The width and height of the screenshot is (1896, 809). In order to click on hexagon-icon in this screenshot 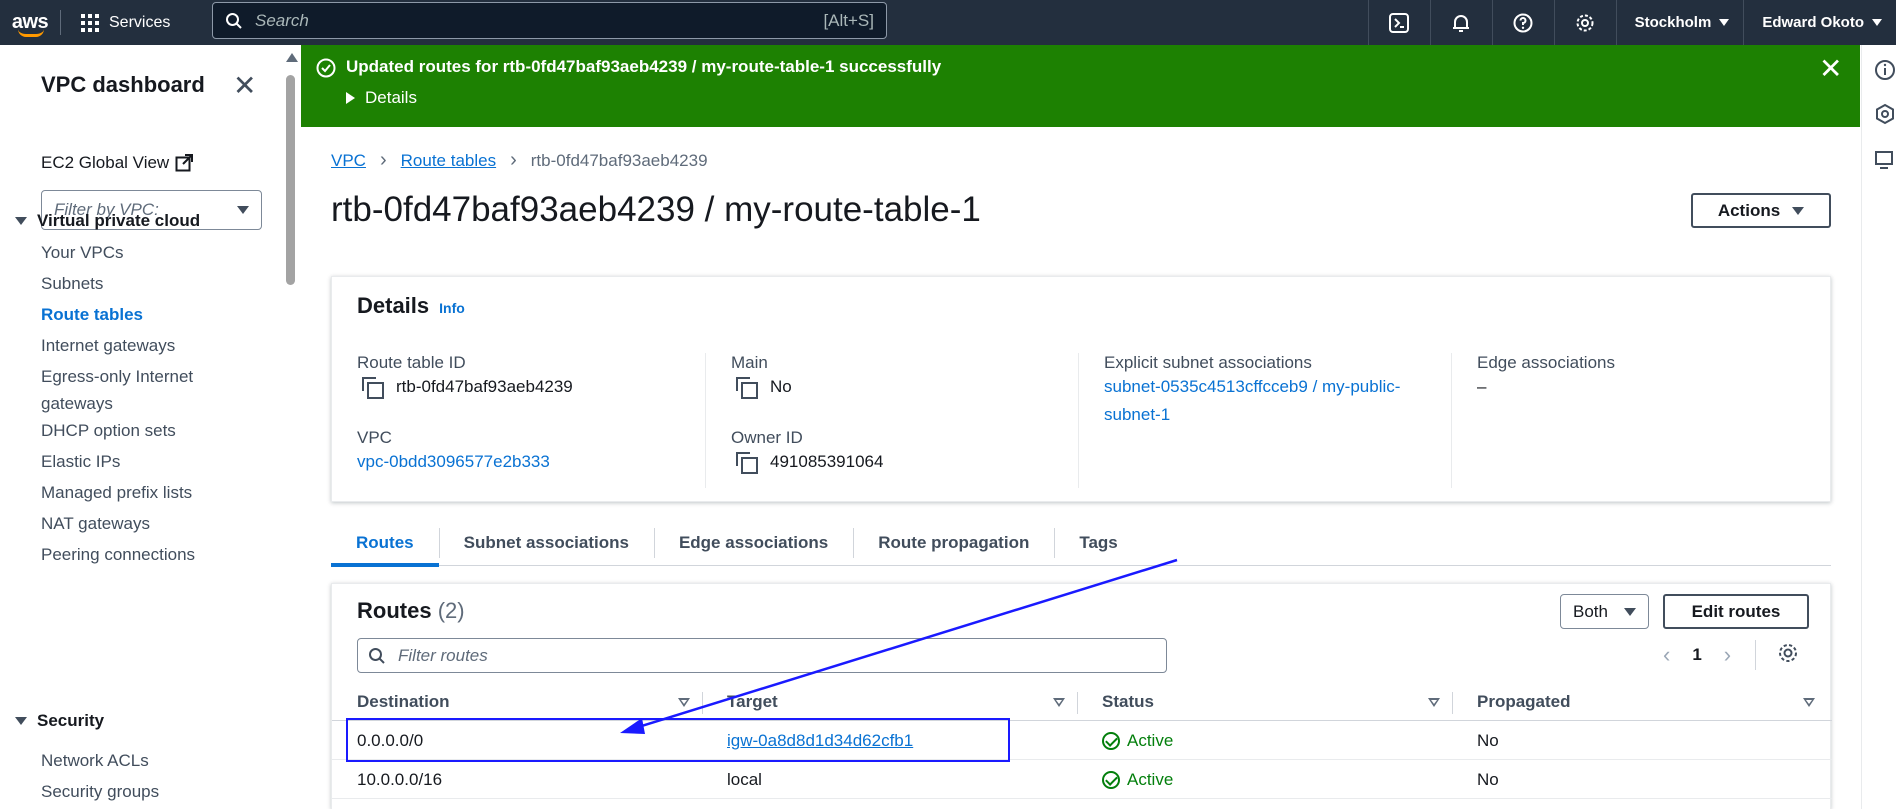, I will do `click(1885, 114)`.